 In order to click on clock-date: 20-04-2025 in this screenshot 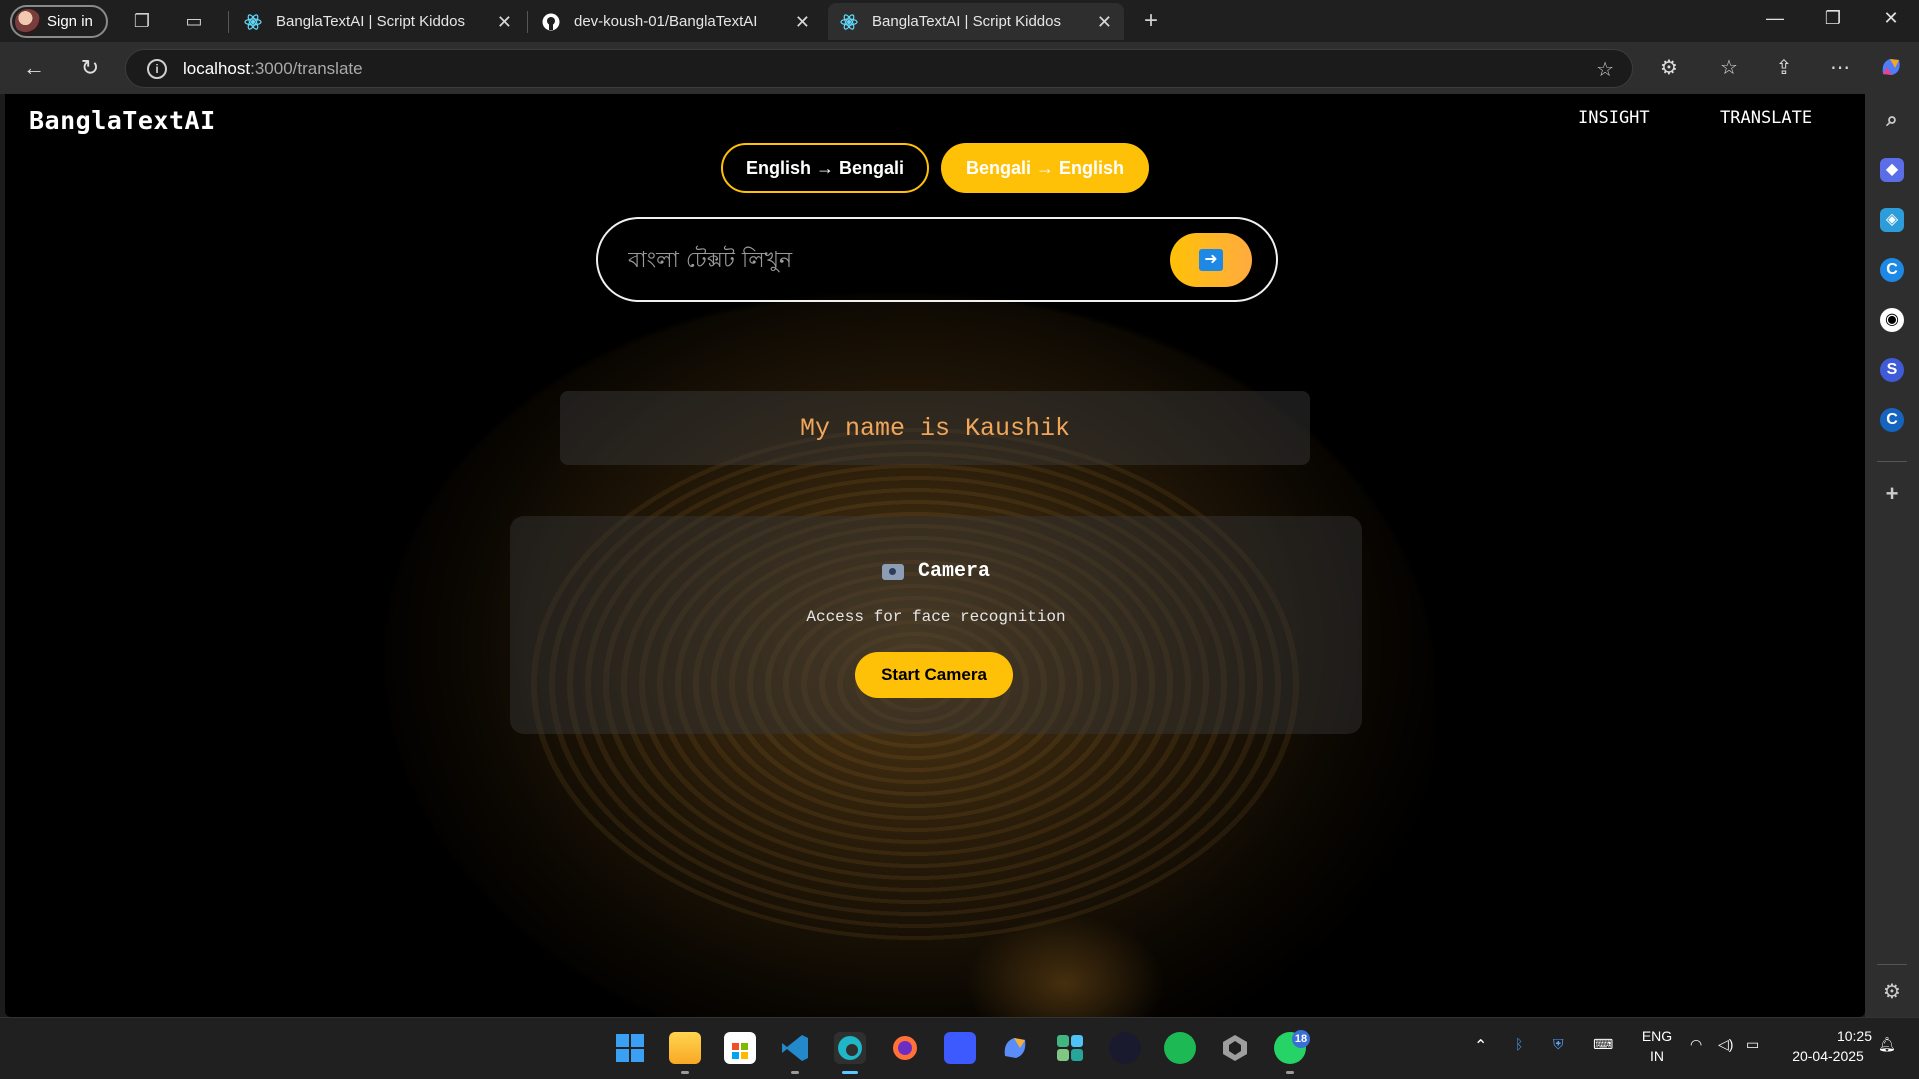, I will do `click(1828, 1056)`.